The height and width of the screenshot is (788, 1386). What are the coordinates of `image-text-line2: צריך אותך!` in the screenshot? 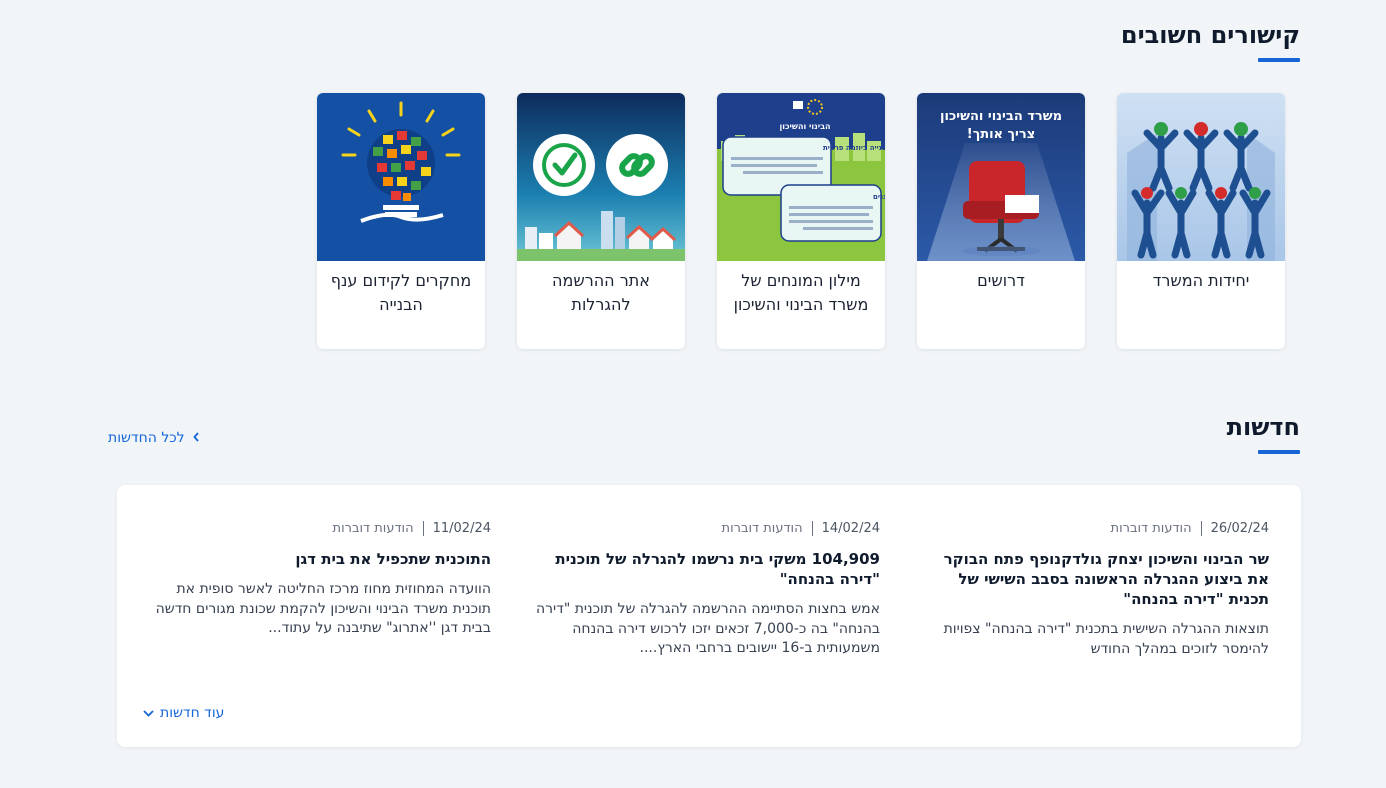 It's located at (1001, 134).